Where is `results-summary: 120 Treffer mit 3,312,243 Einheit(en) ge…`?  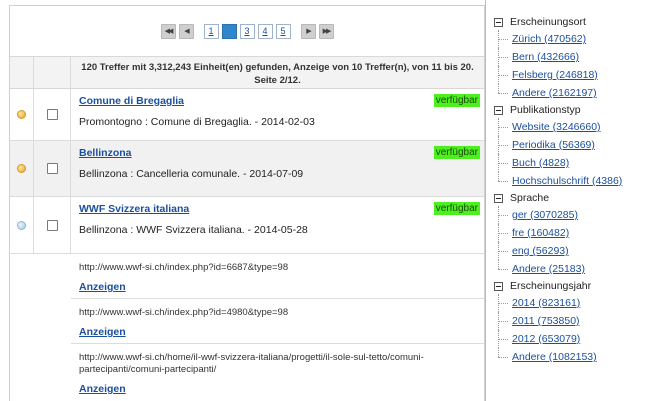 results-summary: 120 Treffer mit 3,312,243 Einheit(en) ge… is located at coordinates (277, 74).